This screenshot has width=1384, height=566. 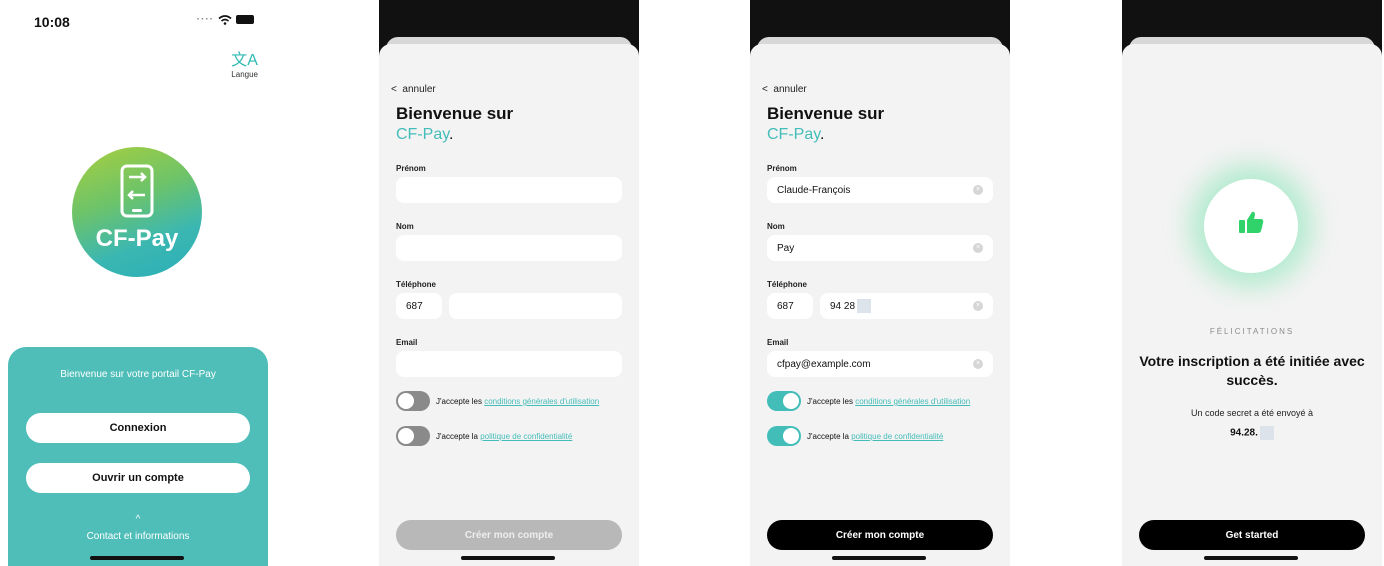 I want to click on signal-icon: ····, so click(x=205, y=19).